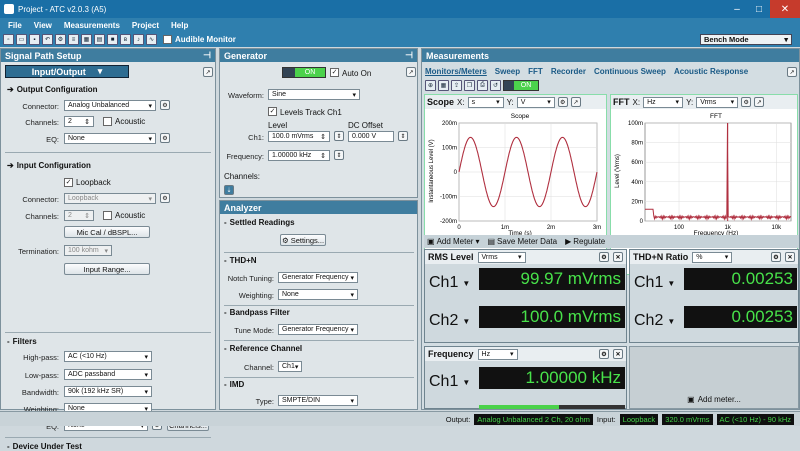 This screenshot has width=800, height=451. I want to click on input-acoustic-checkbox, so click(107, 215).